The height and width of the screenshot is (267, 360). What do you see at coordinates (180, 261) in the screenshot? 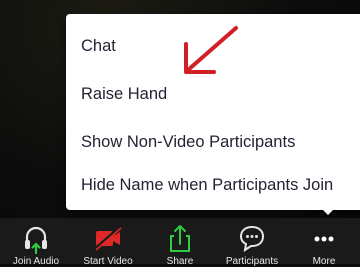
I see `share-label: Share` at bounding box center [180, 261].